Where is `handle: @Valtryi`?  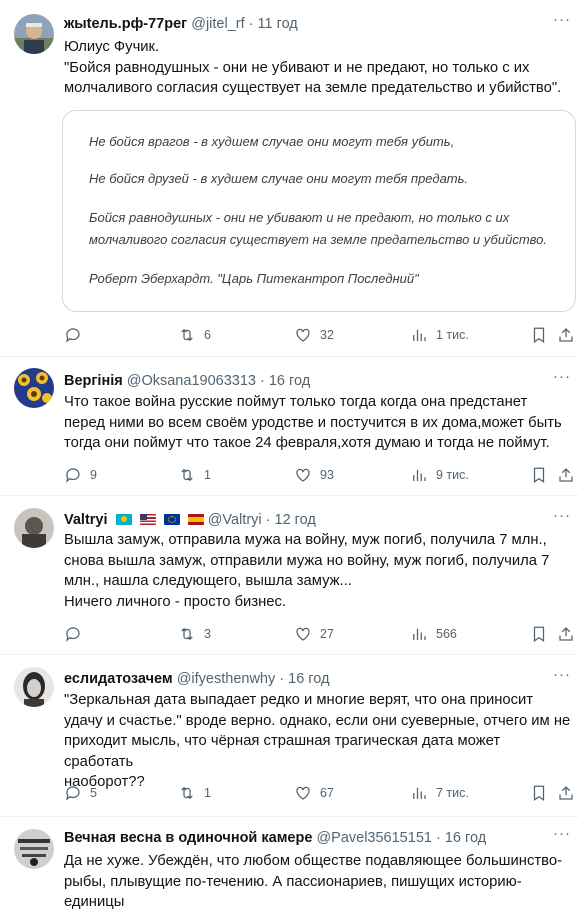
handle: @Valtryi is located at coordinates (235, 520).